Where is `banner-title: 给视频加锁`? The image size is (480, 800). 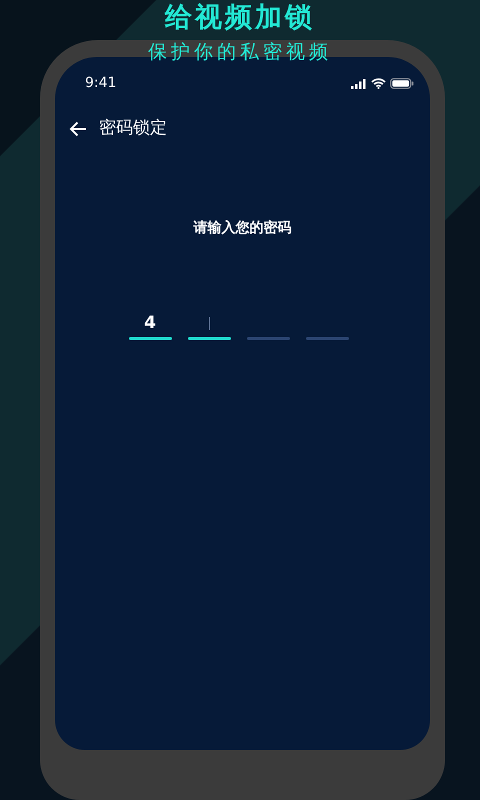 banner-title: 给视频加锁 is located at coordinates (240, 16).